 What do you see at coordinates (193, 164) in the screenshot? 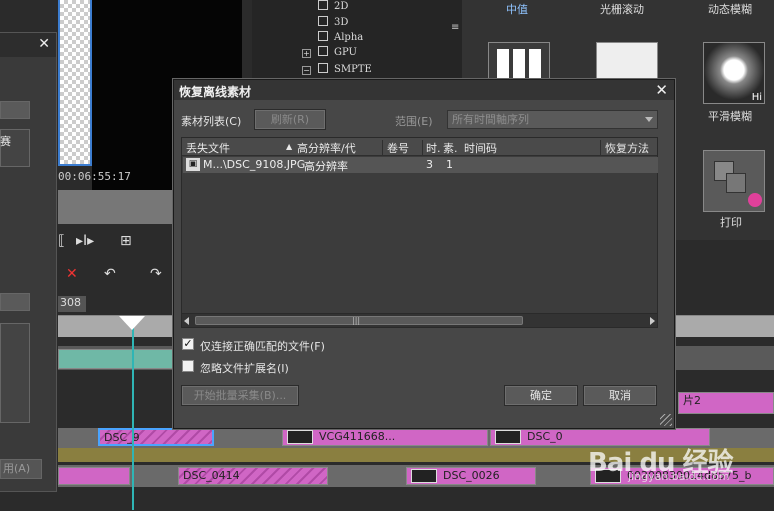
I see `image-file-icon: ▣` at bounding box center [193, 164].